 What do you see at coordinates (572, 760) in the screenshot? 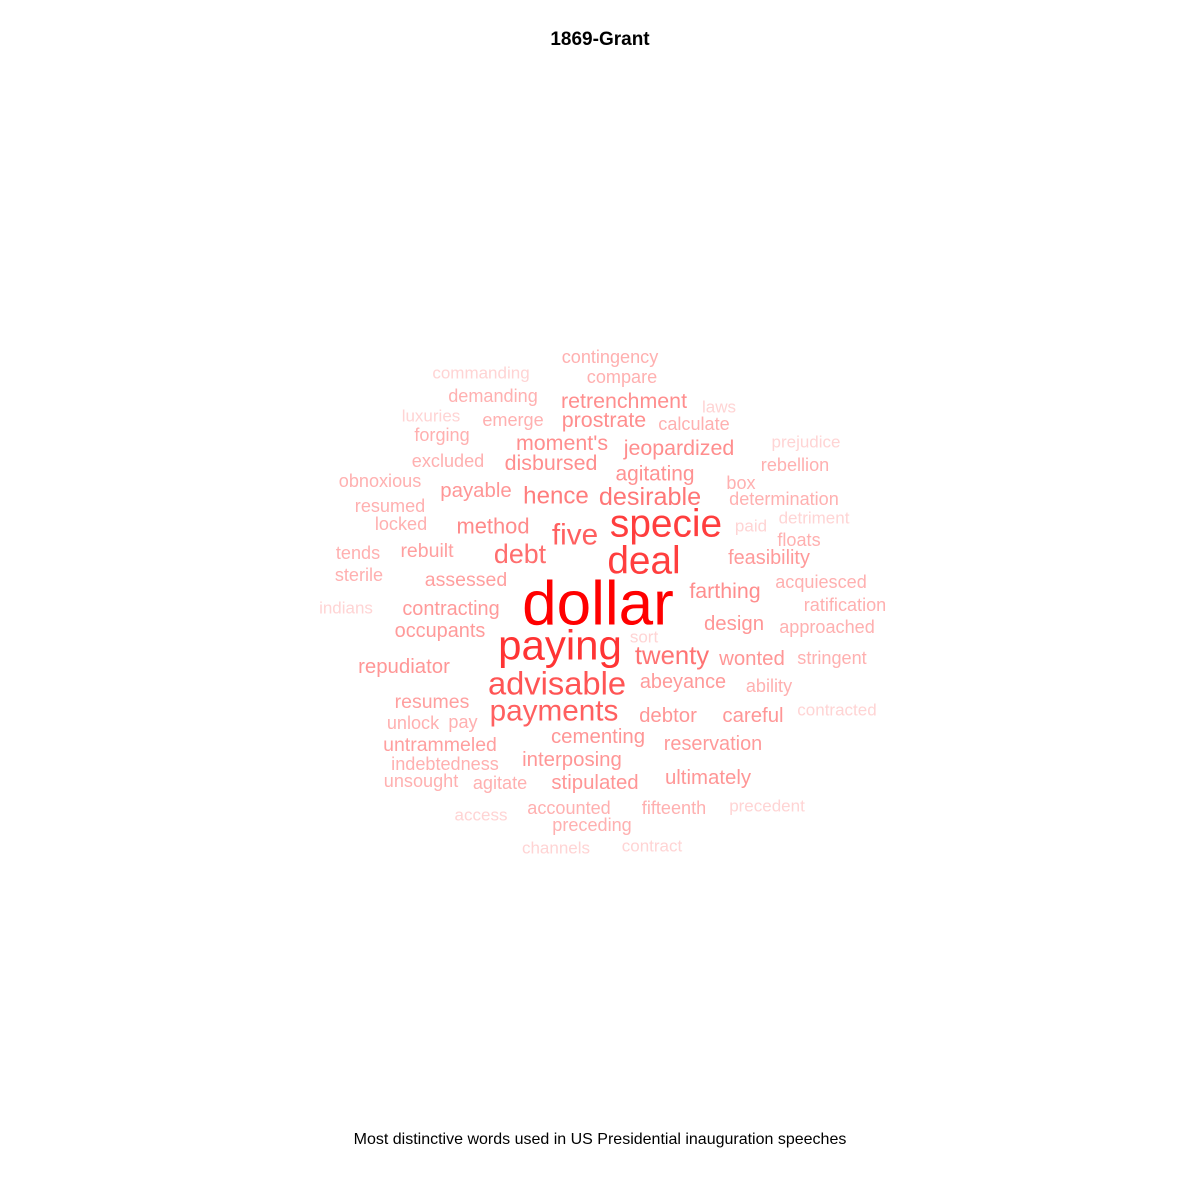
I see `word-interposing: interposing` at bounding box center [572, 760].